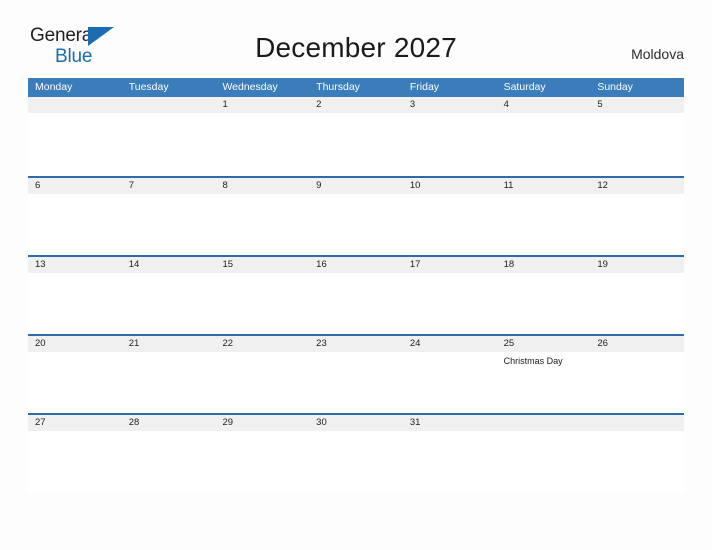 This screenshot has width=712, height=550. I want to click on calendar-week-row: 6 7 8 9 10 11 12, so click(356, 215).